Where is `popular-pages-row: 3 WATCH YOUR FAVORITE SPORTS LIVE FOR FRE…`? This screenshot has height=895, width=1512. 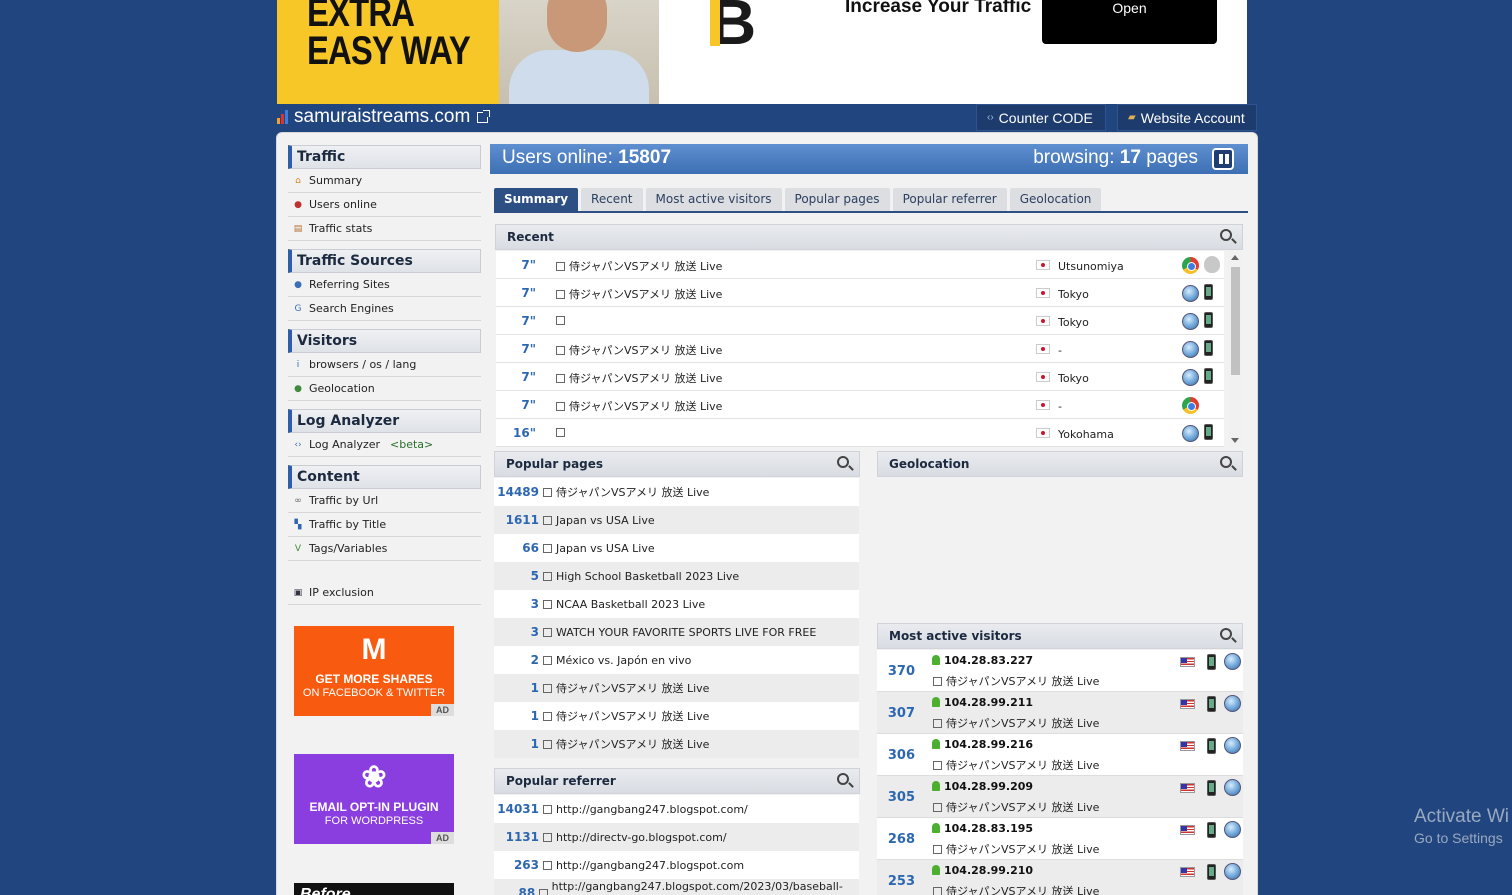 popular-pages-row: 3 WATCH YOUR FAVORITE SPORTS LIVE FOR FRE… is located at coordinates (676, 632).